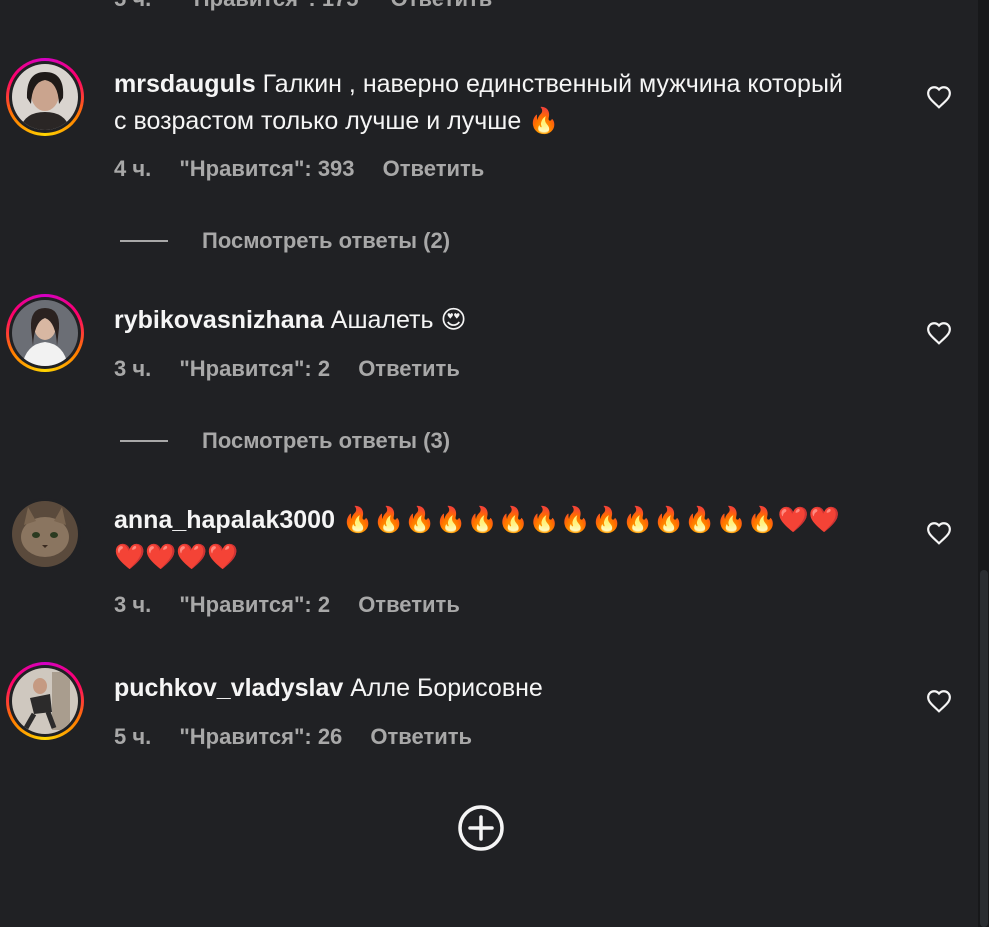  I want to click on comment-likes: "Нравится": 26, so click(260, 736).